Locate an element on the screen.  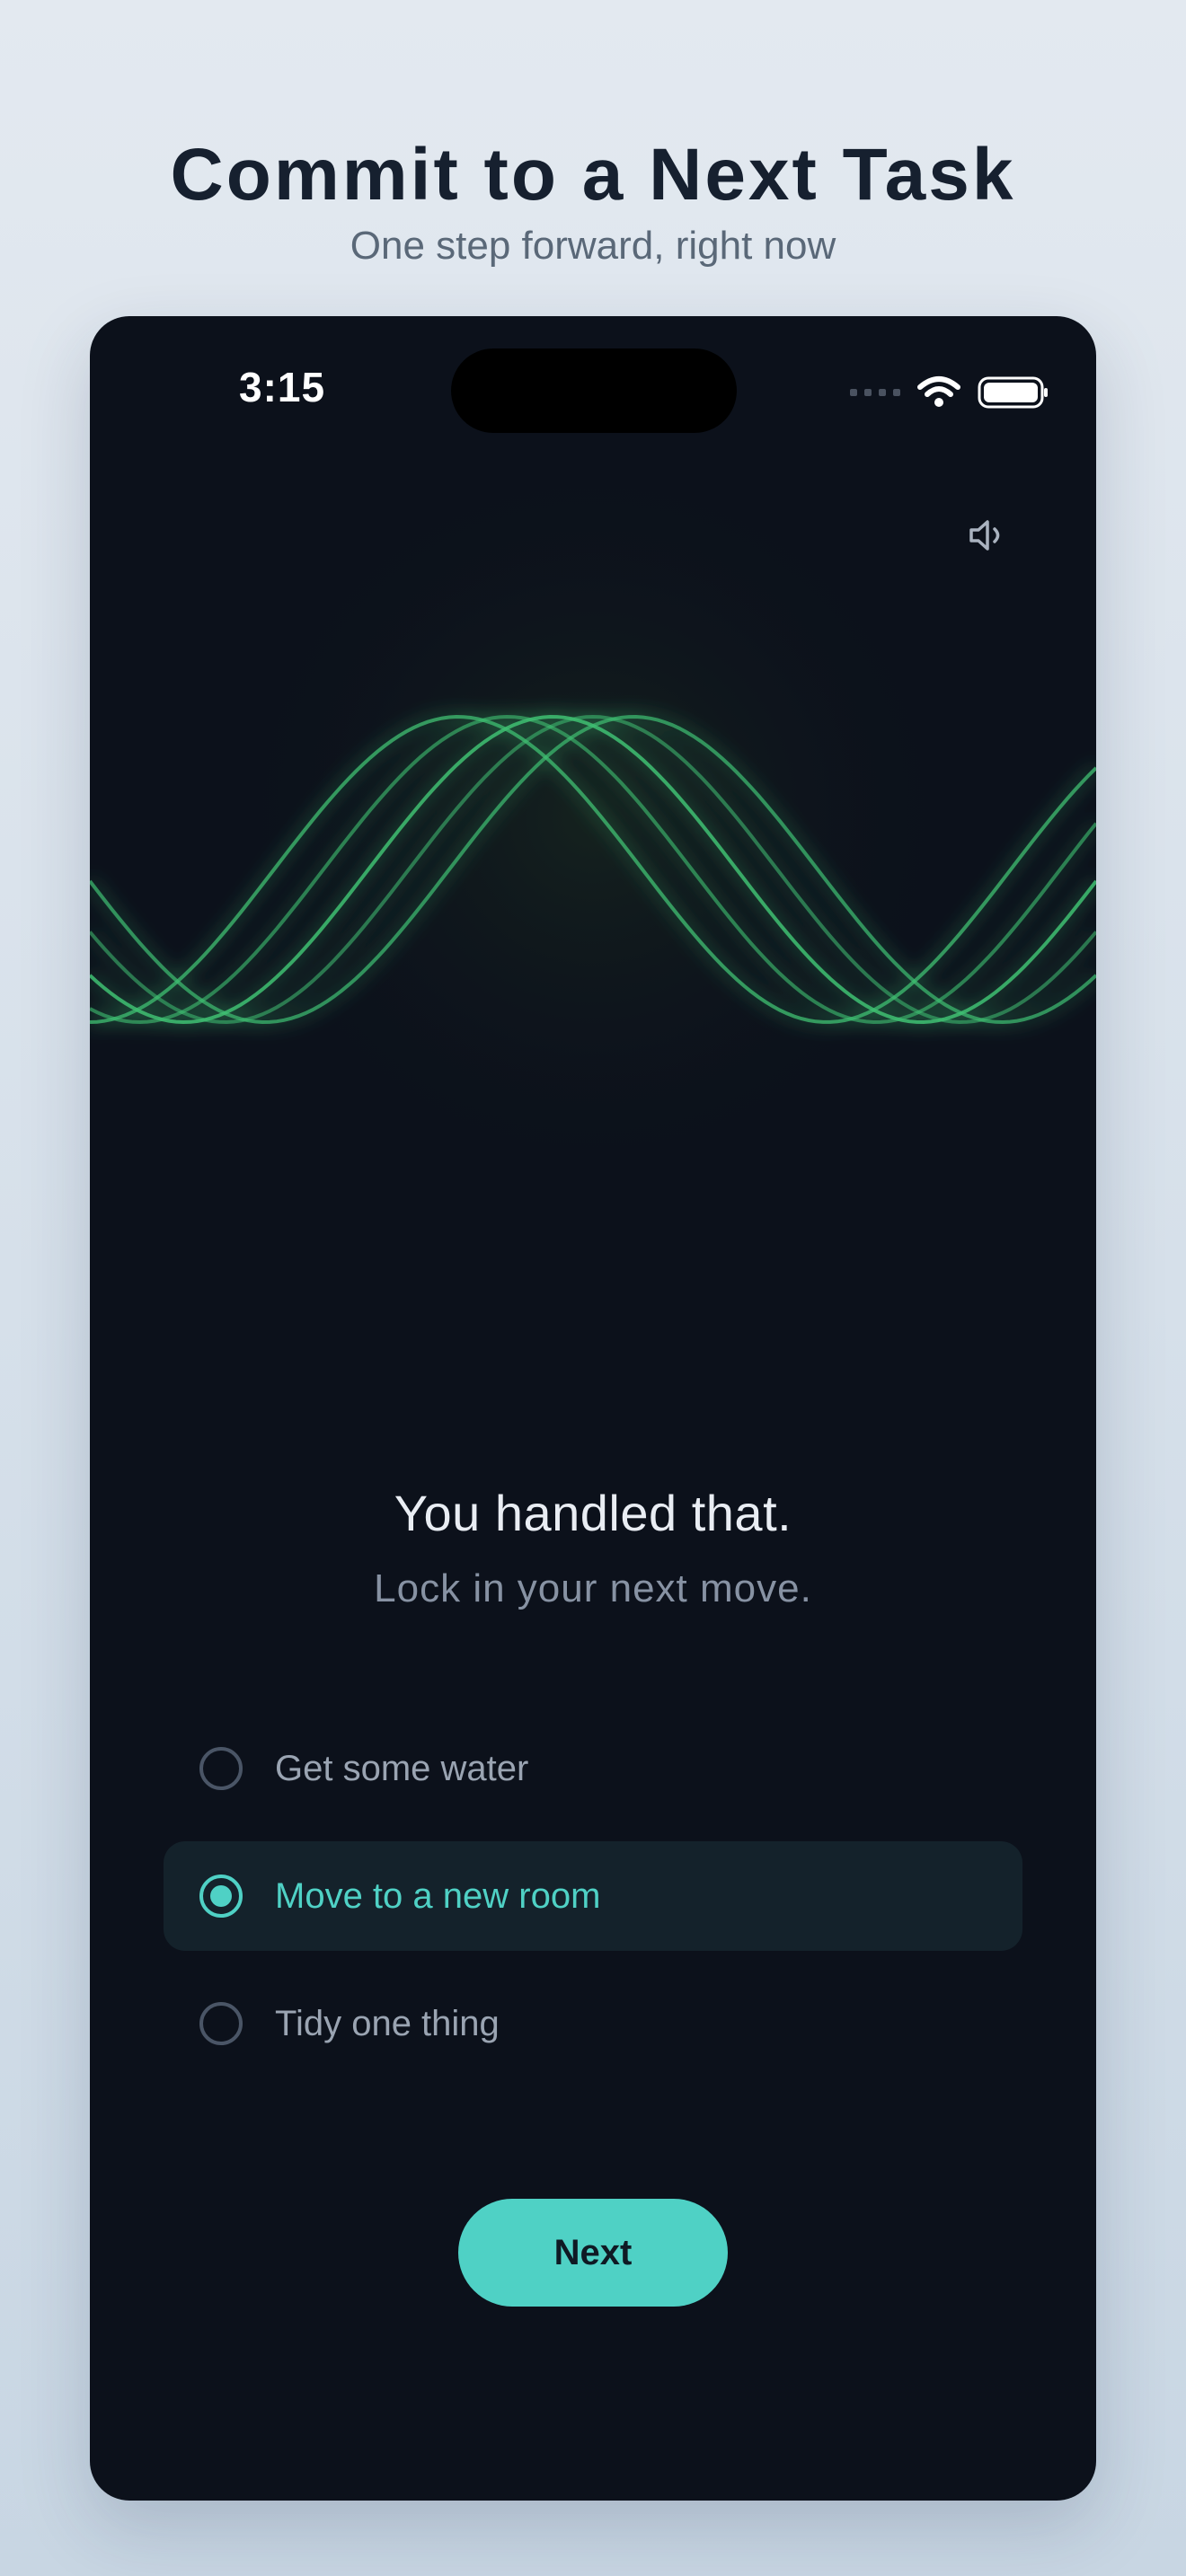
option-label: Move to a new room is located at coordinates (438, 1895).